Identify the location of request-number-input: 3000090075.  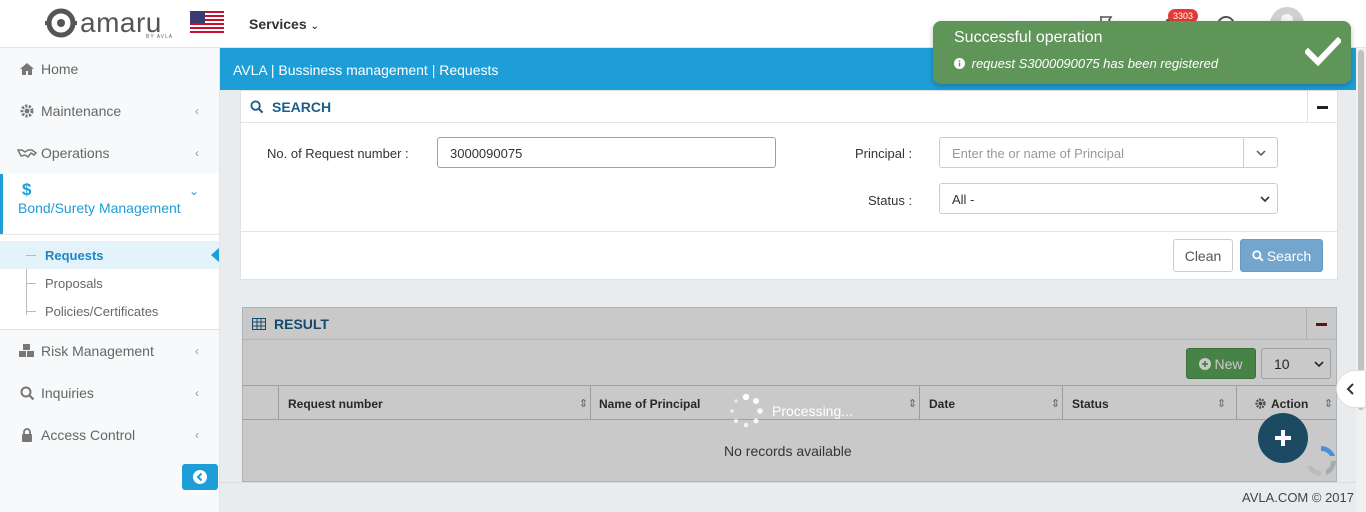
(606, 152).